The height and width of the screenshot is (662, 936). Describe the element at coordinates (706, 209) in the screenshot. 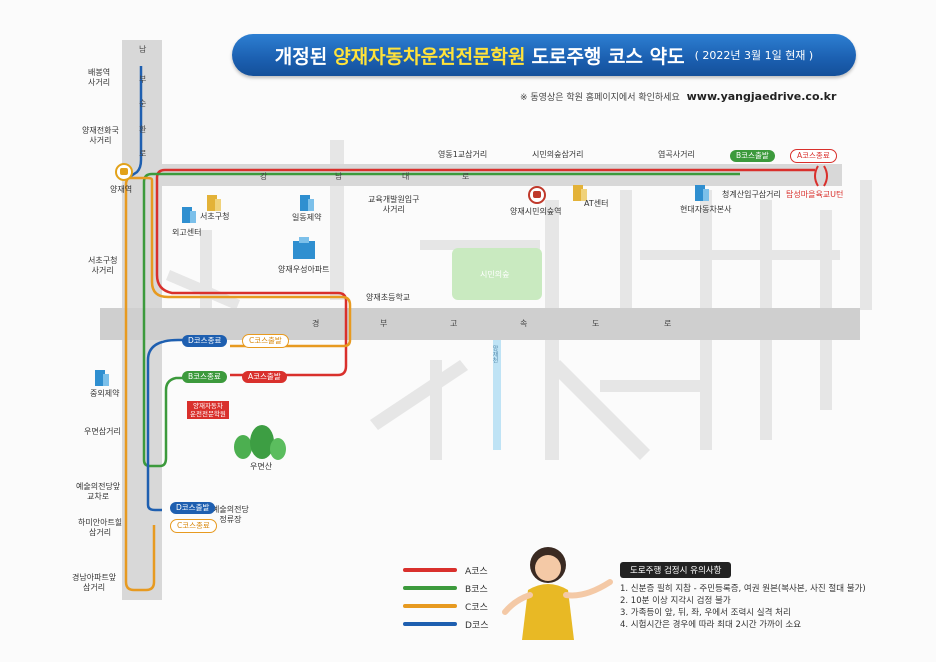

I see `landmark-label: 현대자동차본사` at that location.